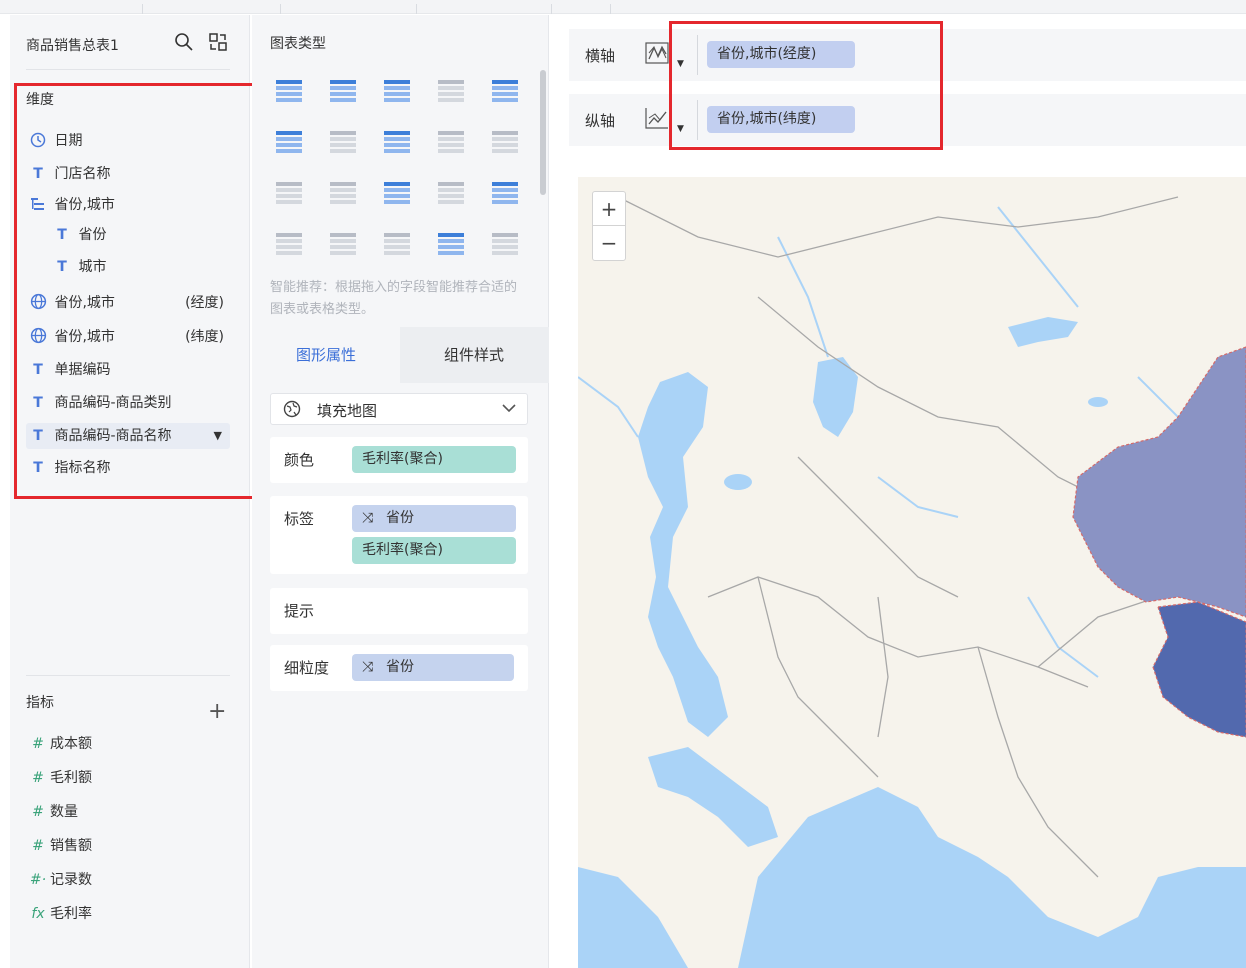 The width and height of the screenshot is (1246, 968). Describe the element at coordinates (217, 712) in the screenshot. I see `add-measure-icon: +` at that location.